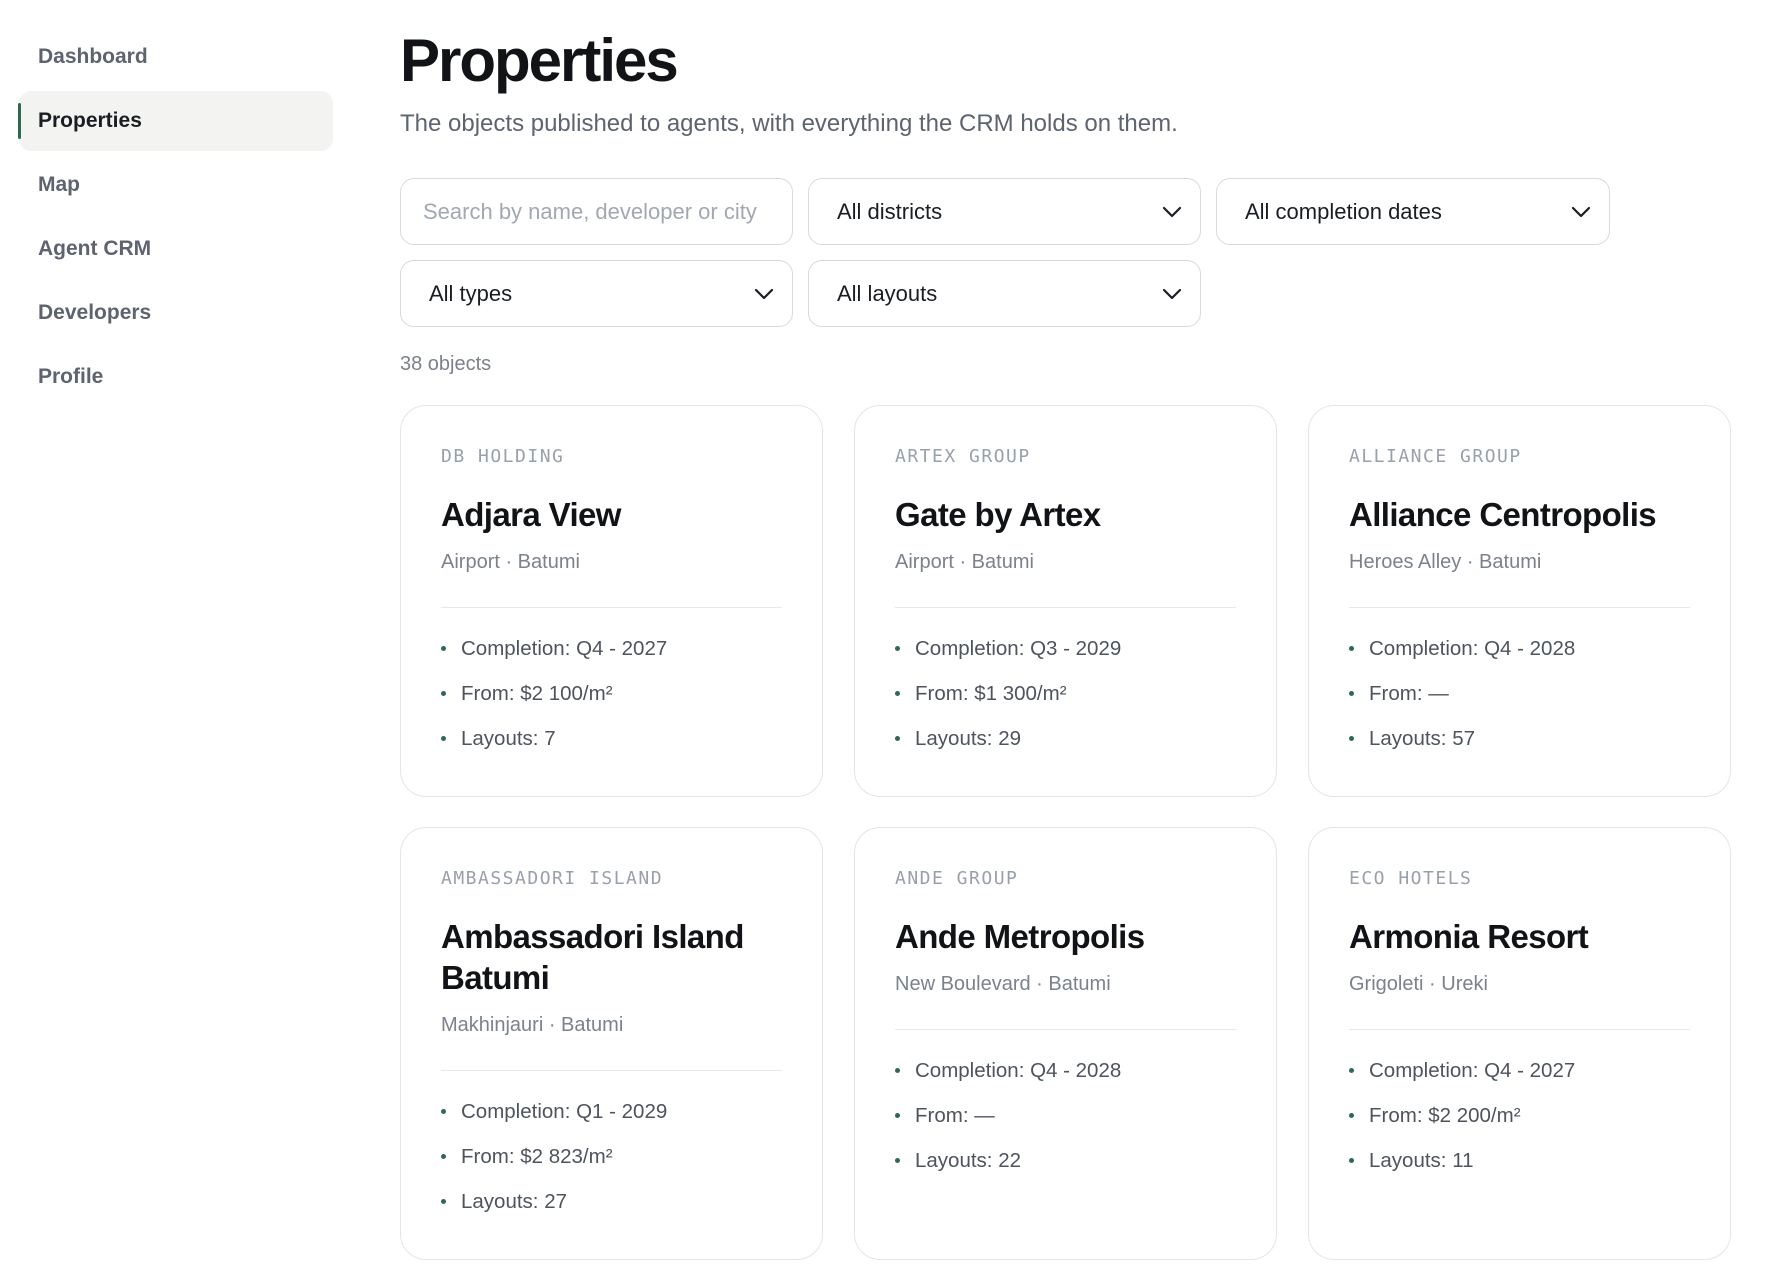 This screenshot has height=1274, width=1792. I want to click on layouts-select: All layouts, so click(1004, 293).